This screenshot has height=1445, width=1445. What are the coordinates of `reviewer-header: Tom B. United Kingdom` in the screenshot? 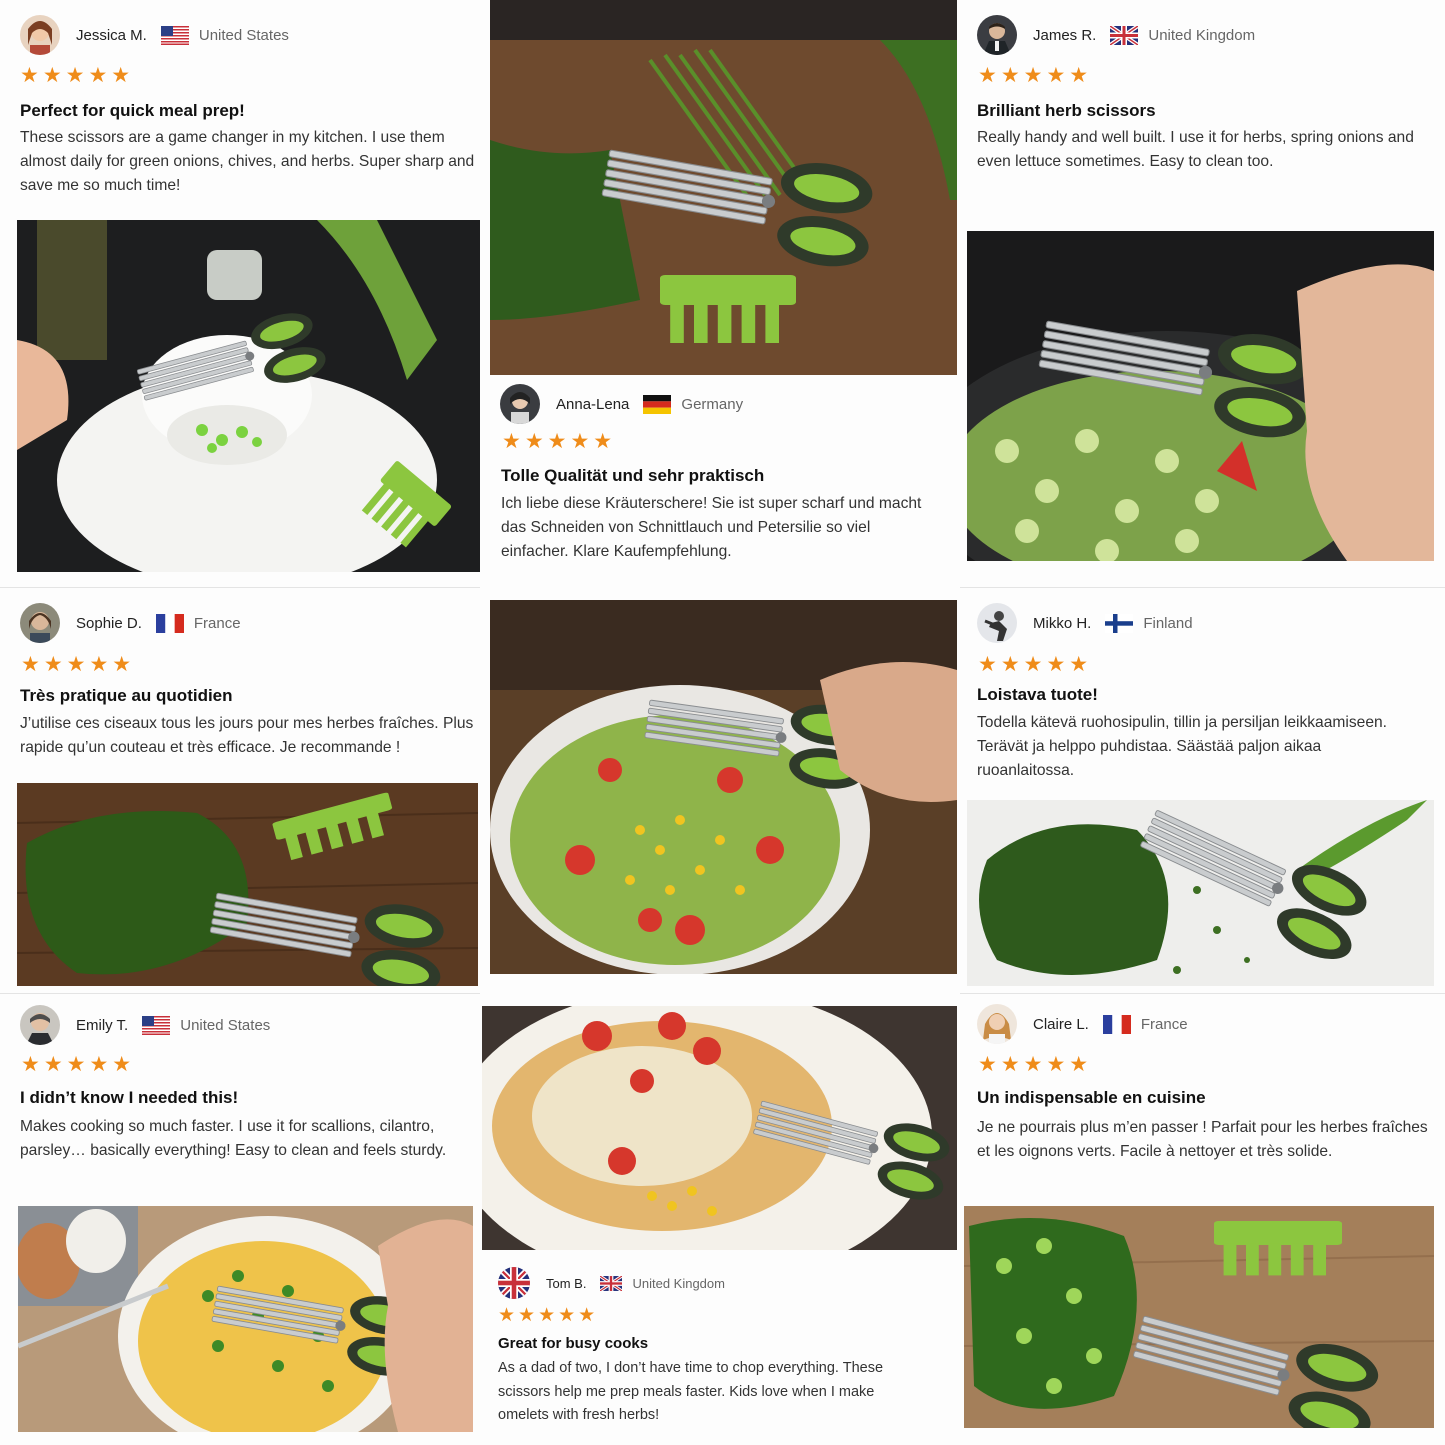 It's located at (611, 1283).